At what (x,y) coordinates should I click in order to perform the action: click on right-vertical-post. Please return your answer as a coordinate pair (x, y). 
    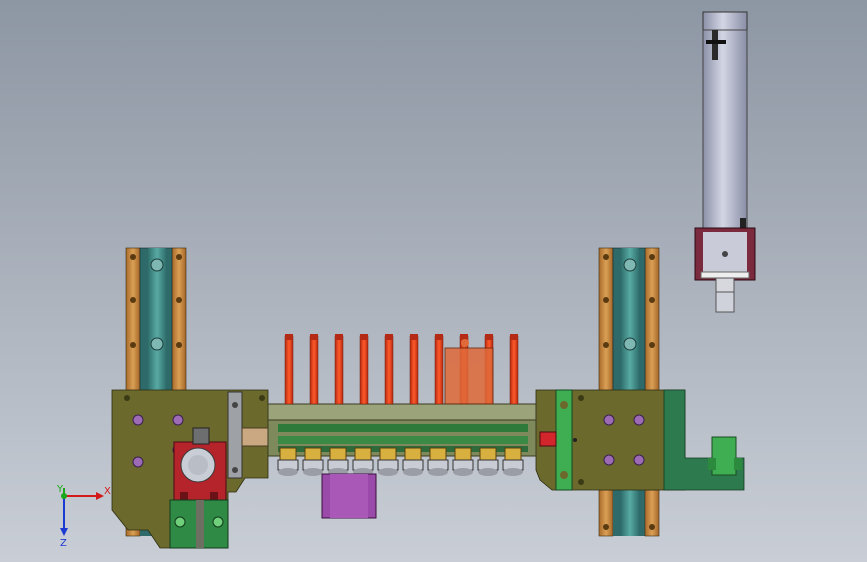
    Looking at the image, I should click on (629, 321).